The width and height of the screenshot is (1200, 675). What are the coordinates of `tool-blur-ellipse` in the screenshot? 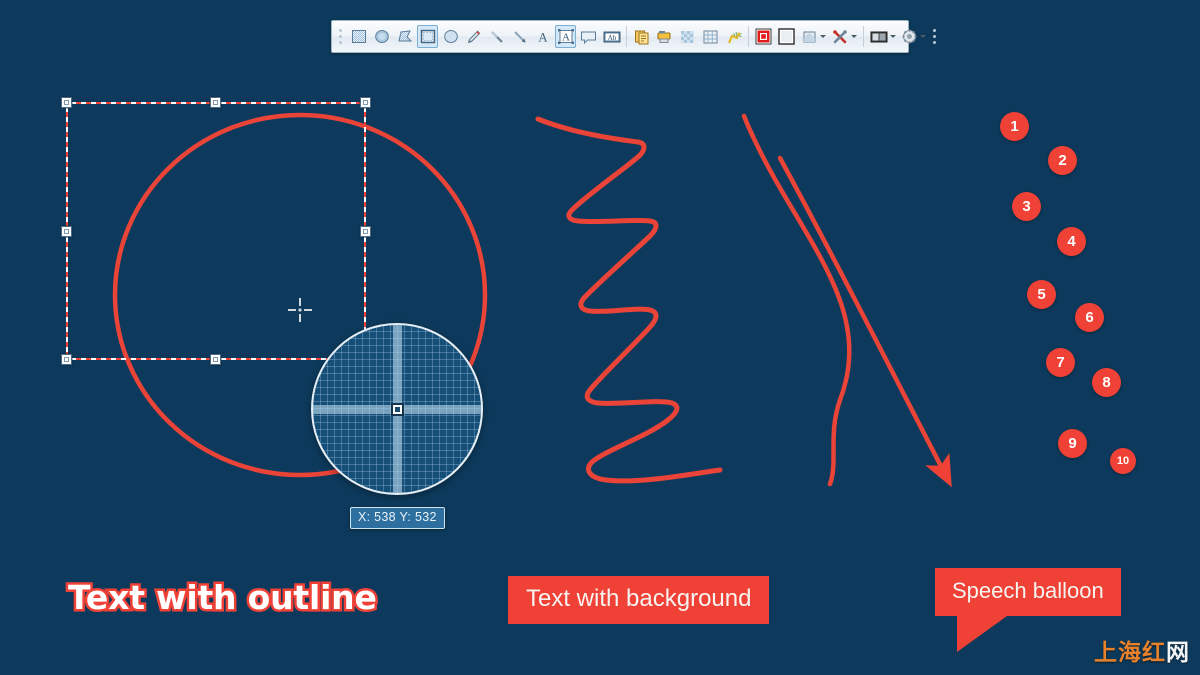 It's located at (381, 36).